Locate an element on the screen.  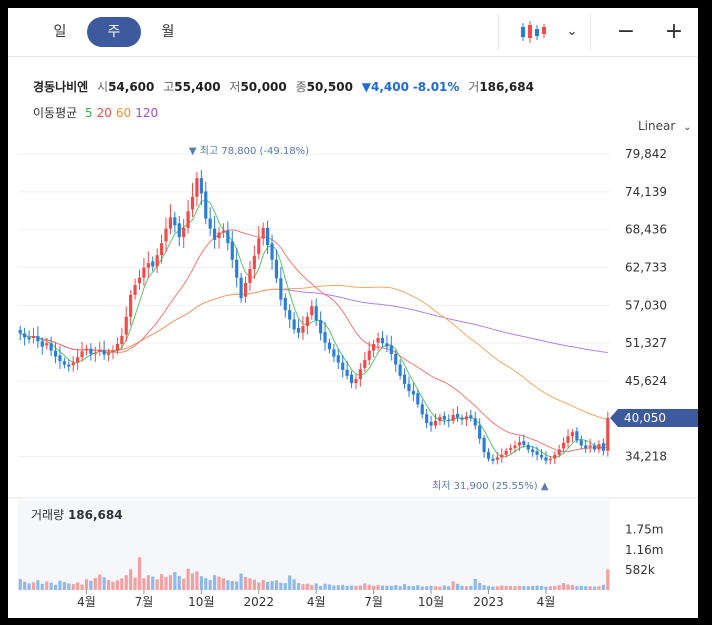
price-tick-label: 51,327 is located at coordinates (646, 343).